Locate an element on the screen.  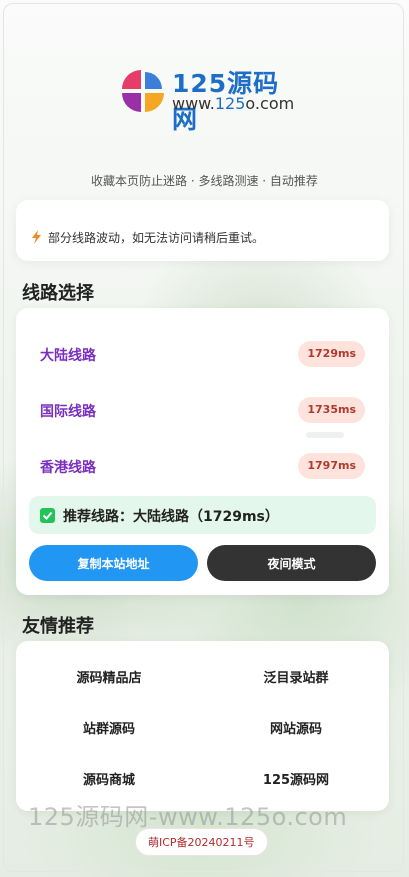
route-name: 国际线路 is located at coordinates (68, 412).